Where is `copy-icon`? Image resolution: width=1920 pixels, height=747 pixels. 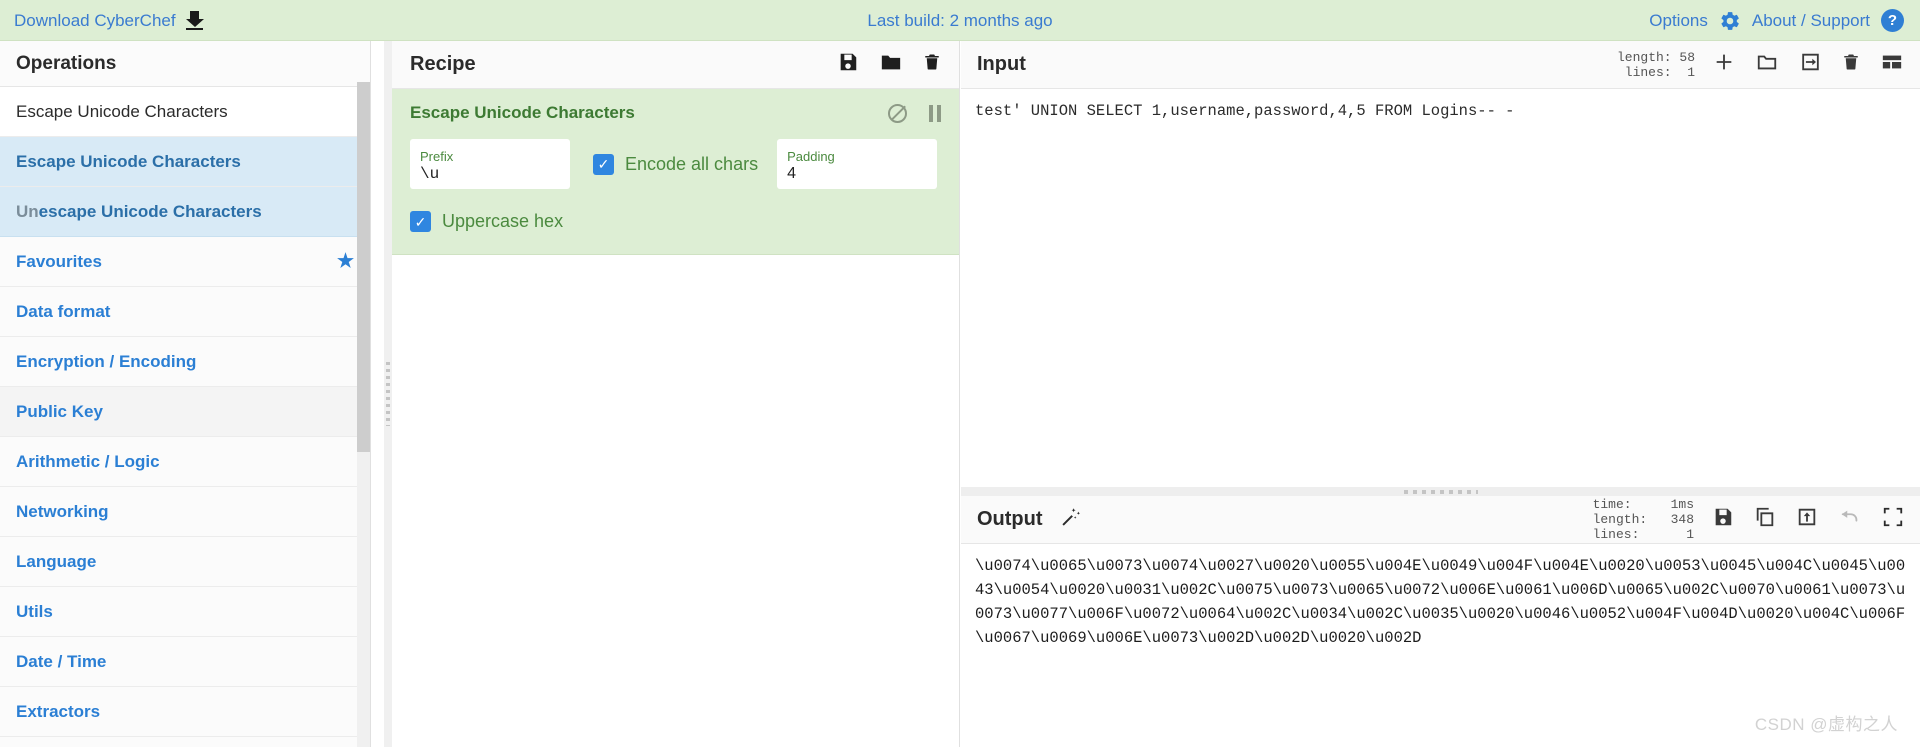 copy-icon is located at coordinates (1765, 519).